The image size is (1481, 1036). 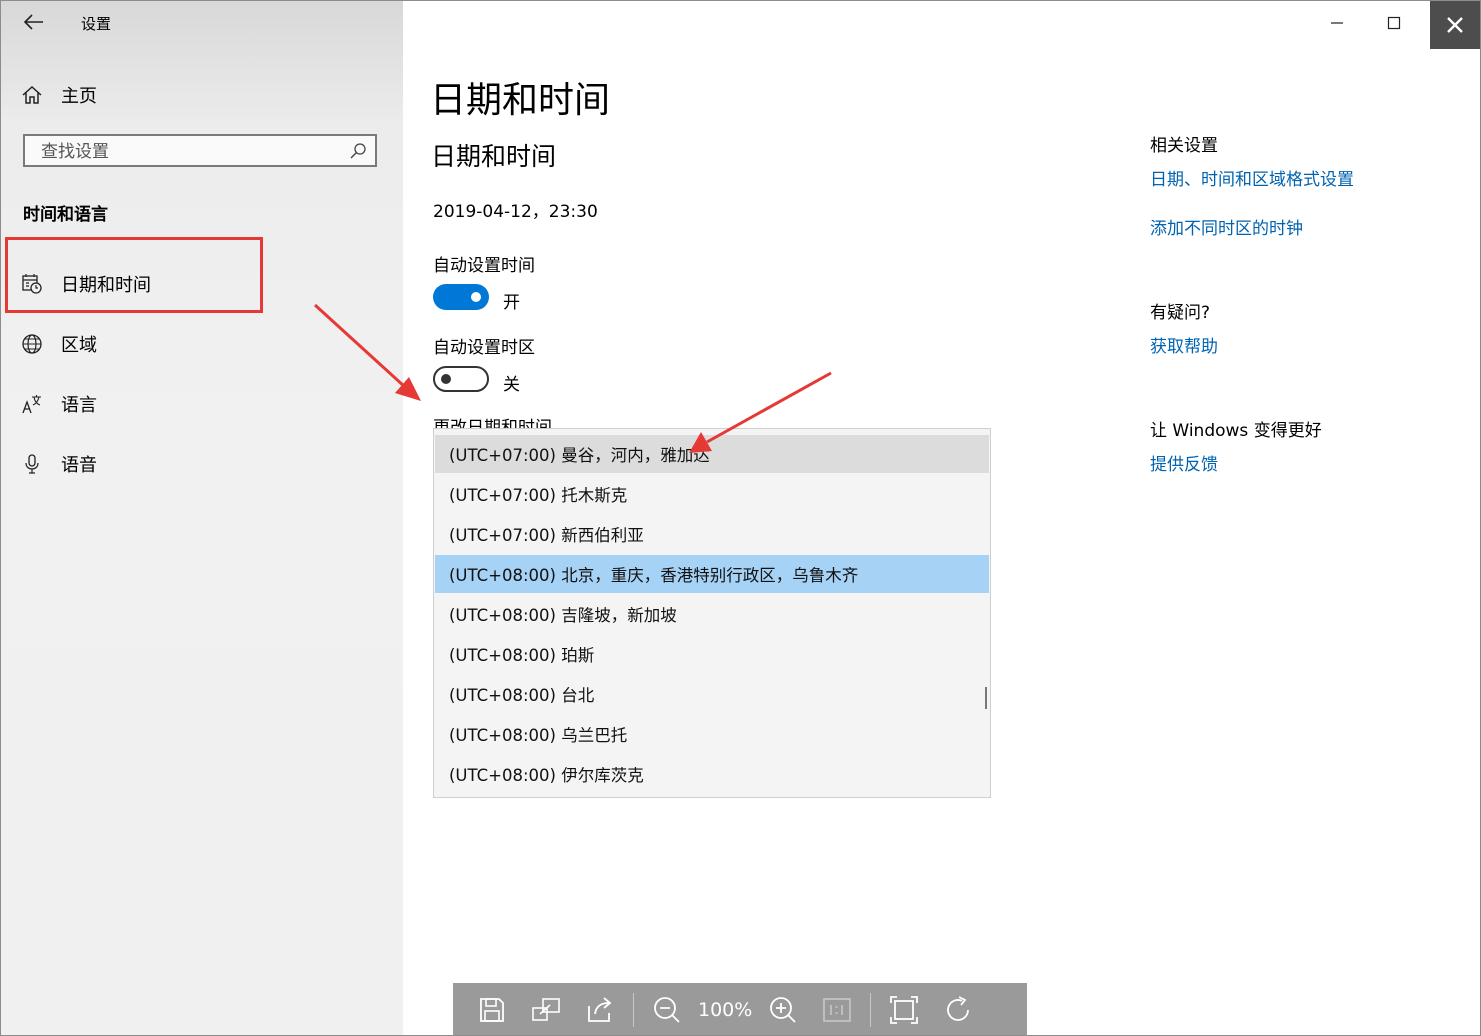 What do you see at coordinates (712, 574) in the screenshot?
I see `timezone-option-selected: (UTC+08:00) 北京，重庆，香港特别行政区，乌鲁木齐` at bounding box center [712, 574].